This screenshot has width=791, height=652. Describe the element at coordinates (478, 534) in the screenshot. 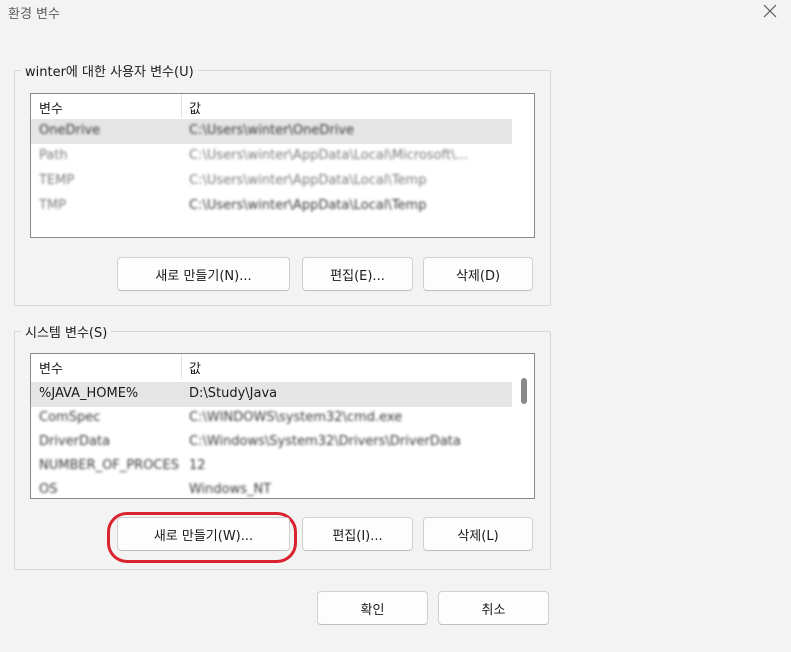

I see `system-delete-button: 삭제(L)` at that location.